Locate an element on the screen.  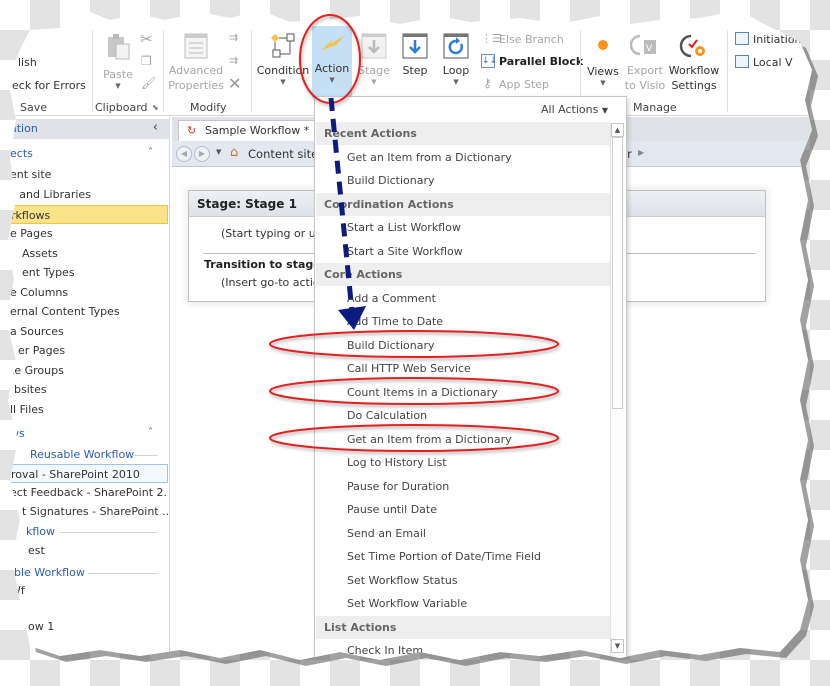
visio-icon: V is located at coordinates (642, 45).